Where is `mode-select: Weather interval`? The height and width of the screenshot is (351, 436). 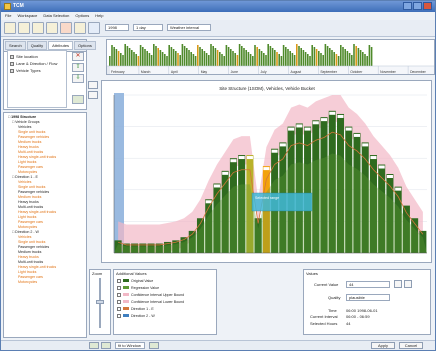 mode-select: Weather interval is located at coordinates (189, 27).